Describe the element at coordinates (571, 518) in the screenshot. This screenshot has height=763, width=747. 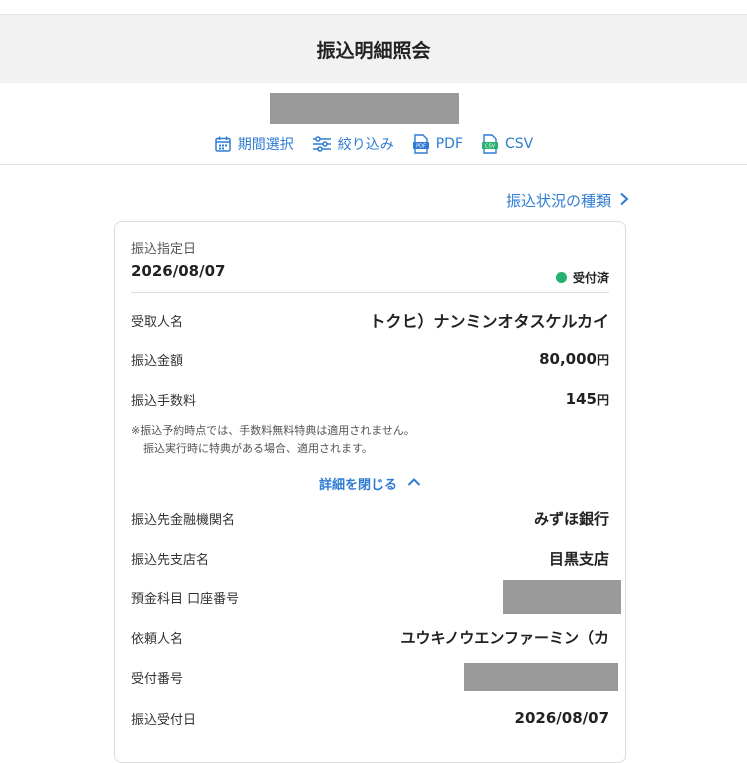
I see `bank-value: みずほ銀行` at that location.